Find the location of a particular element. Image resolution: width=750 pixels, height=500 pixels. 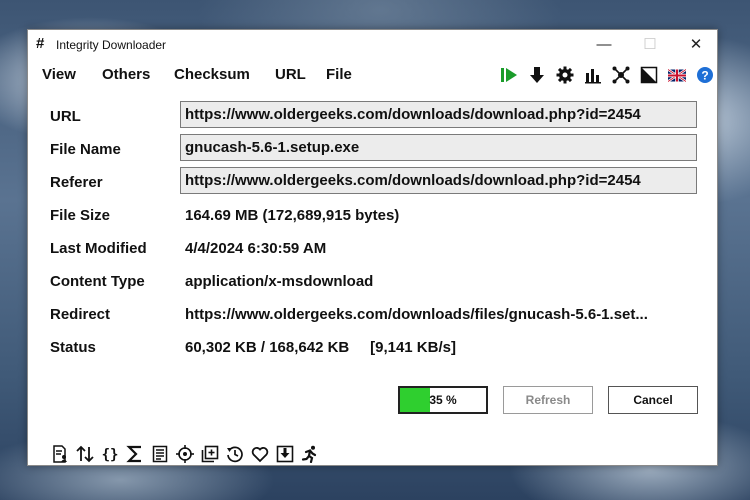

last-modified-label: Last Modified is located at coordinates (98, 248).